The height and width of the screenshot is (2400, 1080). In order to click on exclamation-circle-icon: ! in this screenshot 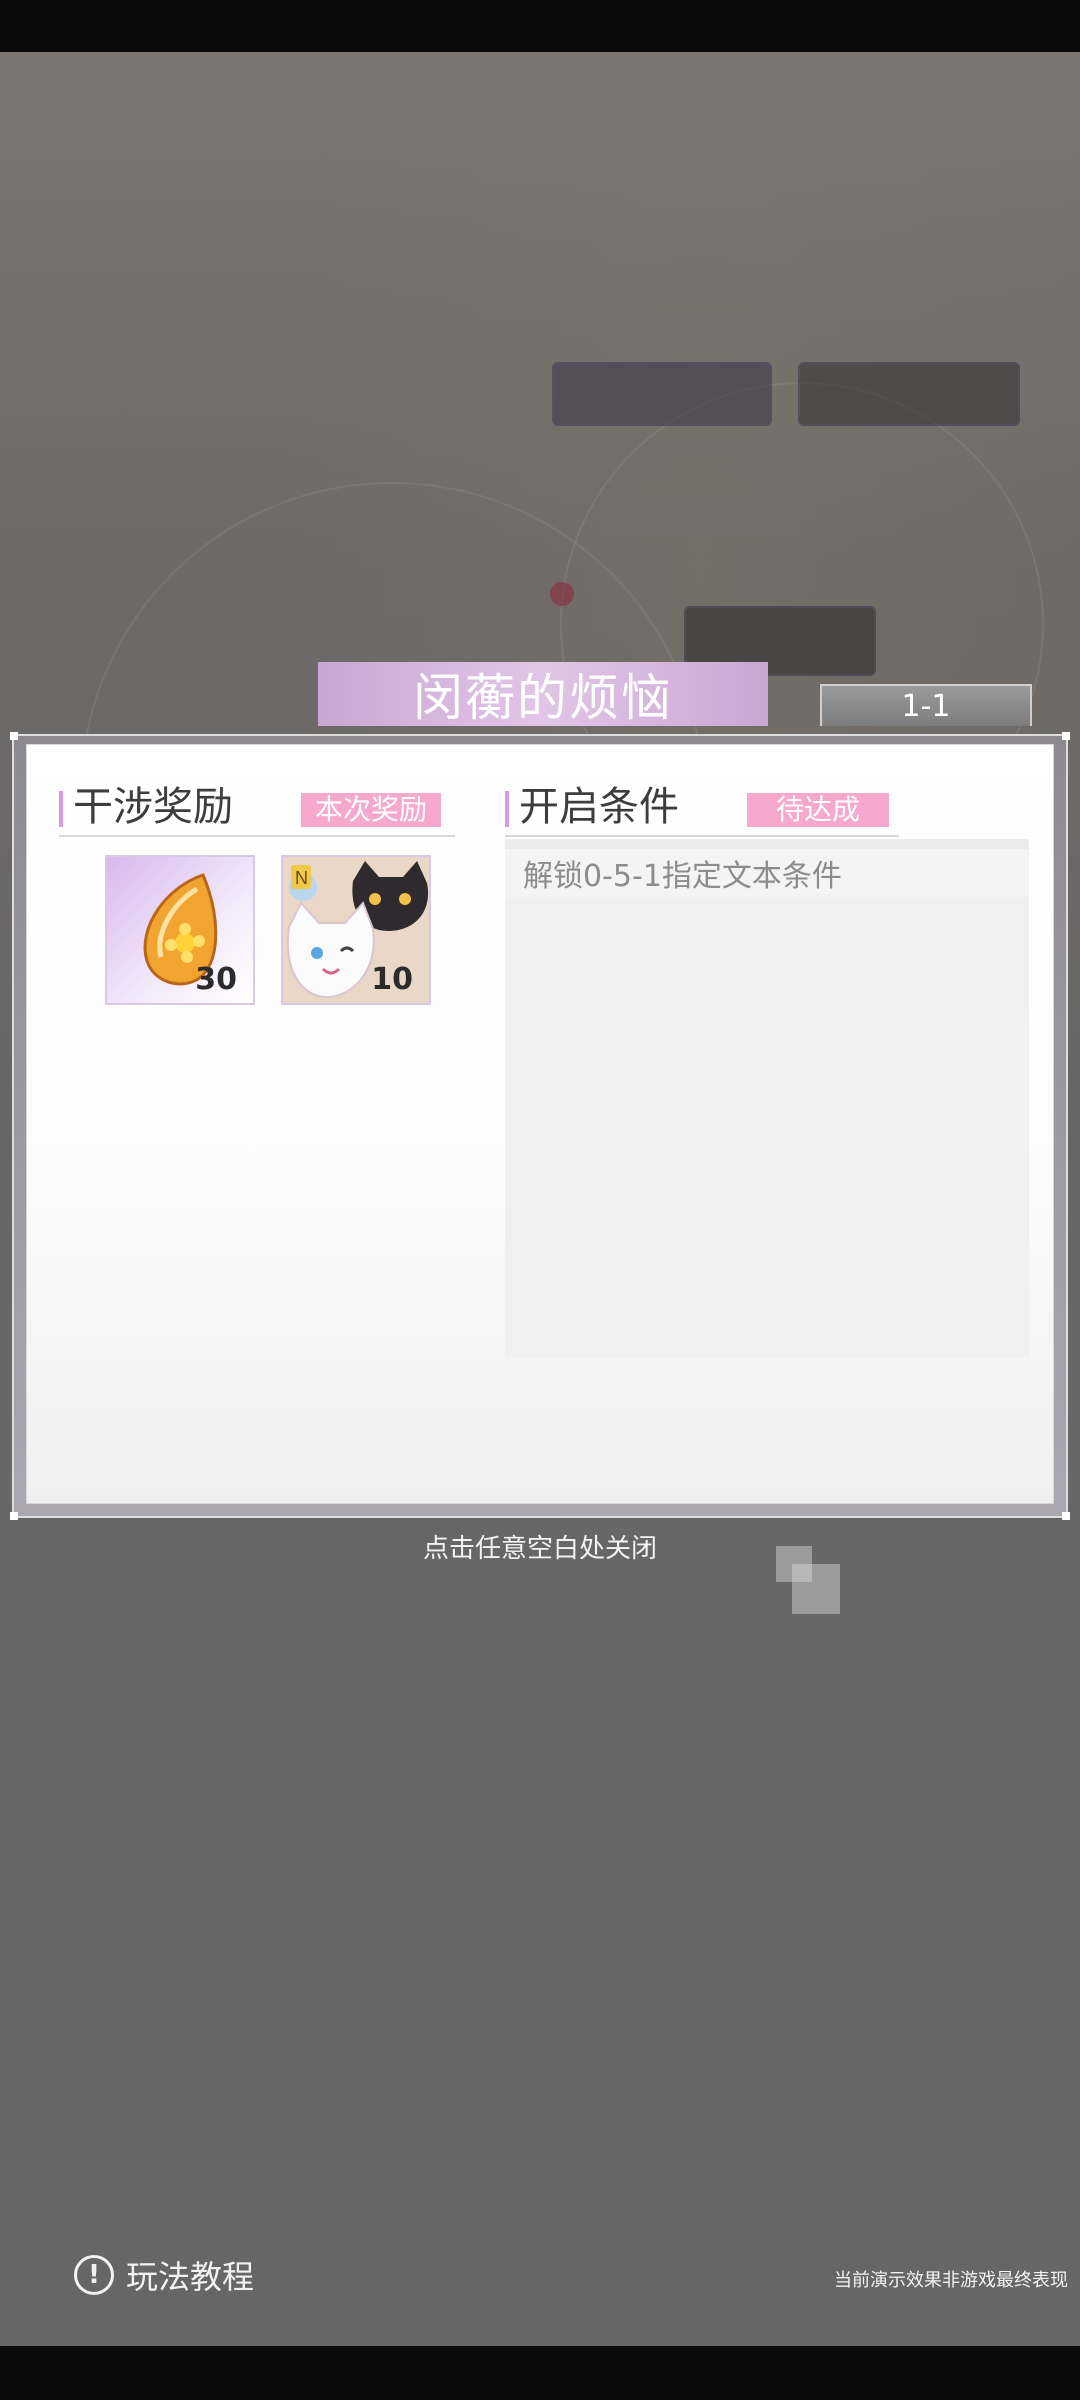, I will do `click(94, 2275)`.